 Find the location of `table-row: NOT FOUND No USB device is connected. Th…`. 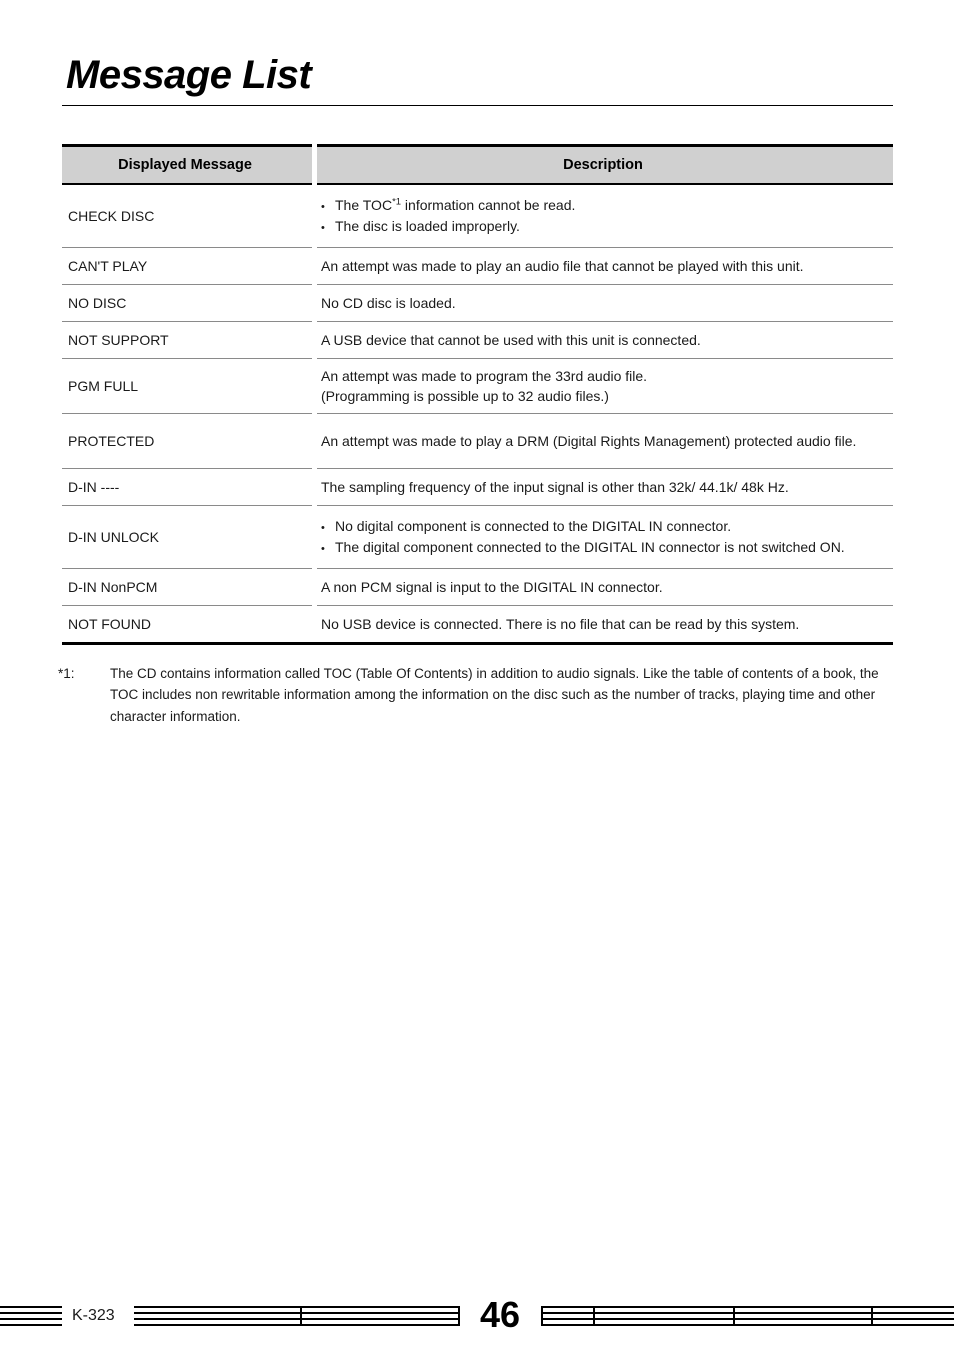

table-row: NOT FOUND No USB device is connected. Th… is located at coordinates (477, 624).